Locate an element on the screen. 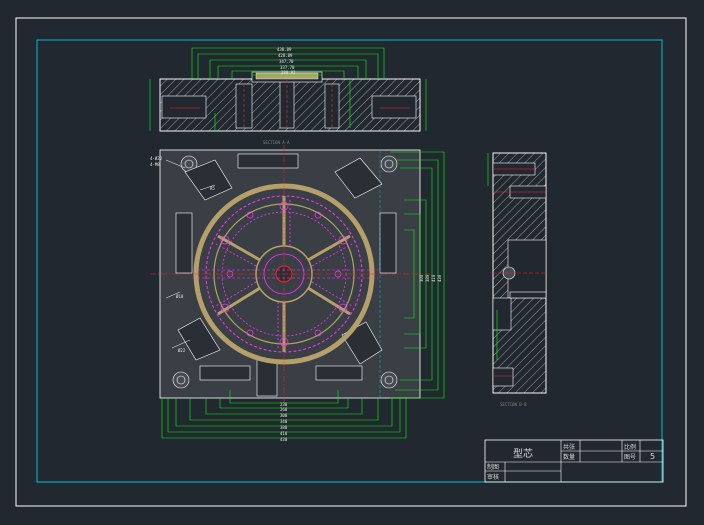 The width and height of the screenshot is (704, 525). drawing-no-value: 5 is located at coordinates (652, 456).